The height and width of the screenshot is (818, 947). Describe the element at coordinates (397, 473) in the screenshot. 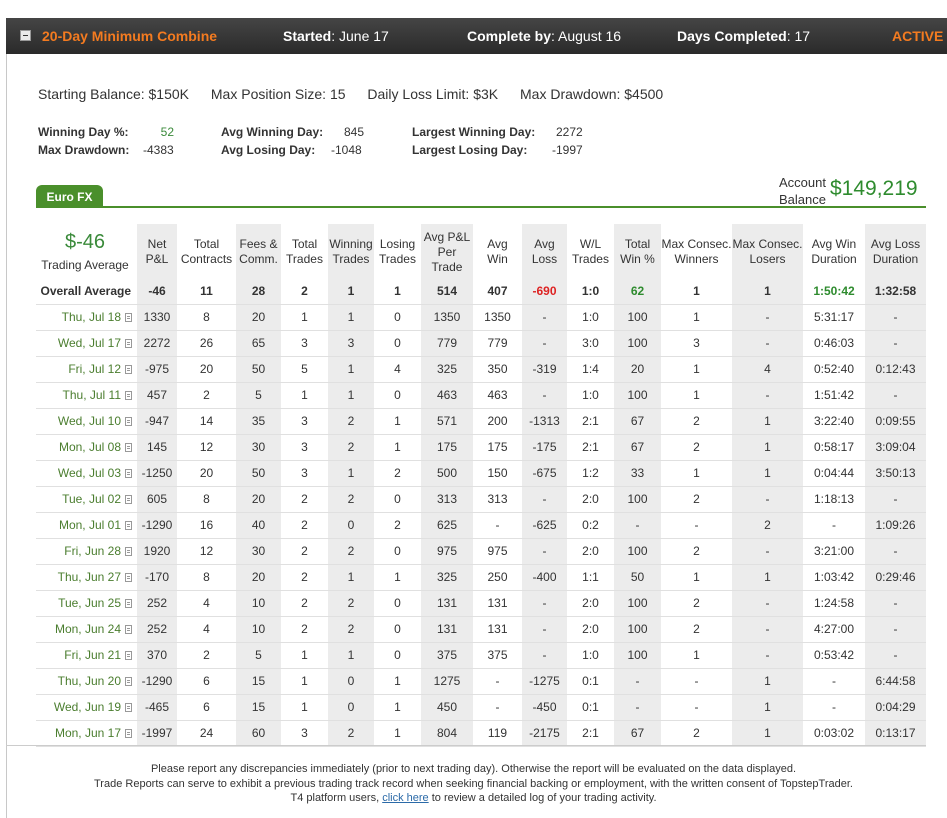

I see `cell-losing-trades: 2` at that location.